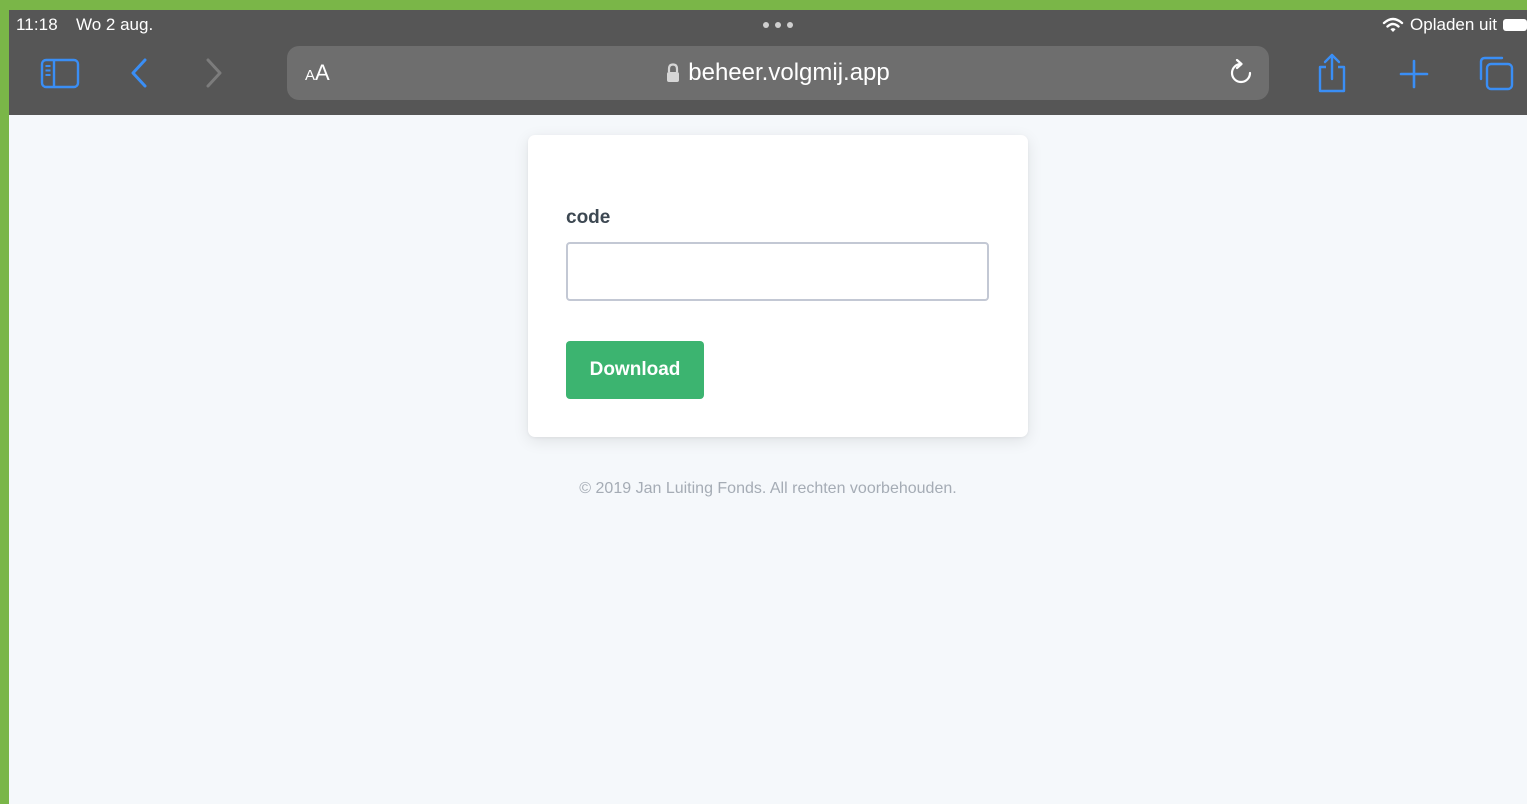 This screenshot has width=1527, height=804. Describe the element at coordinates (1414, 74) in the screenshot. I see `plus-icon` at that location.